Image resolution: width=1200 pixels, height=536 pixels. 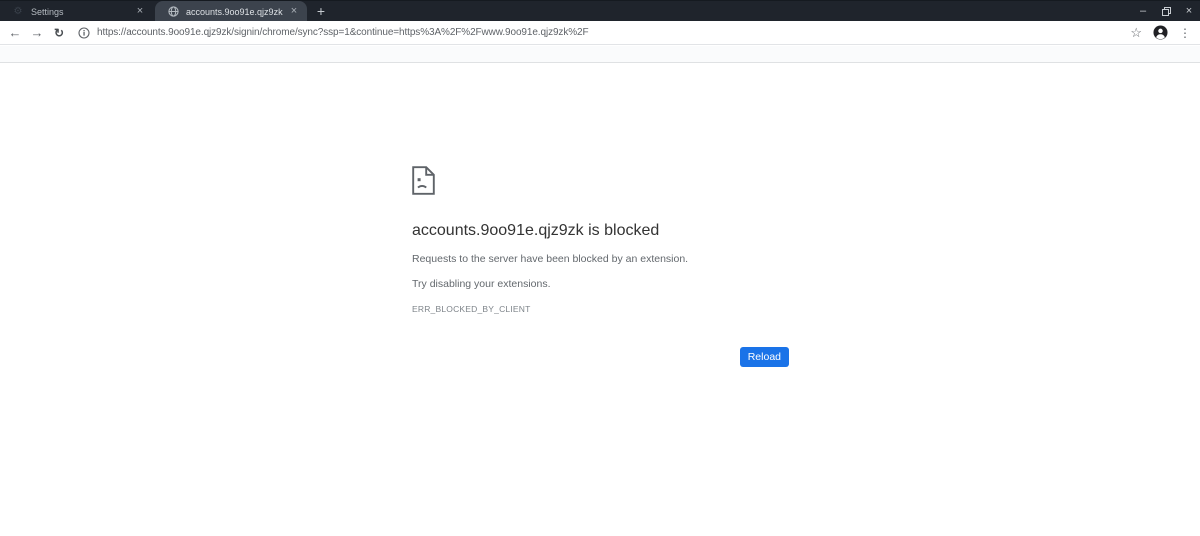 What do you see at coordinates (1143, 11) in the screenshot?
I see `minimize-button: –` at bounding box center [1143, 11].